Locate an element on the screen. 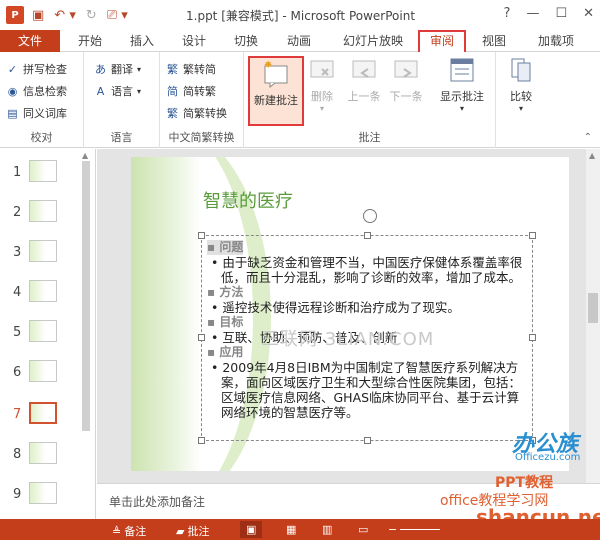 The width and height of the screenshot is (600, 540). start-from-beginning-icon: ⎚ ▾ is located at coordinates (117, 15).